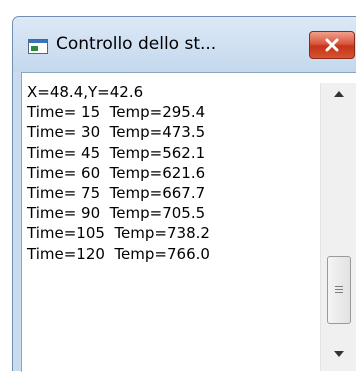  I want to click on scroll-down-arrow-icon, so click(339, 354).